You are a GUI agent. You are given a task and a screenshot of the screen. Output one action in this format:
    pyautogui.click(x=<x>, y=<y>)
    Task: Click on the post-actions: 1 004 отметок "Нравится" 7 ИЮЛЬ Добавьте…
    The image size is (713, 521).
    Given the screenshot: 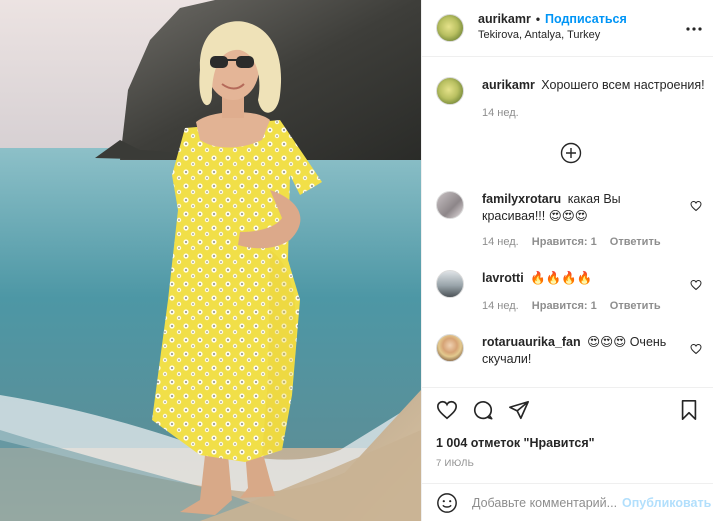 What is the action you would take?
    pyautogui.click(x=567, y=454)
    